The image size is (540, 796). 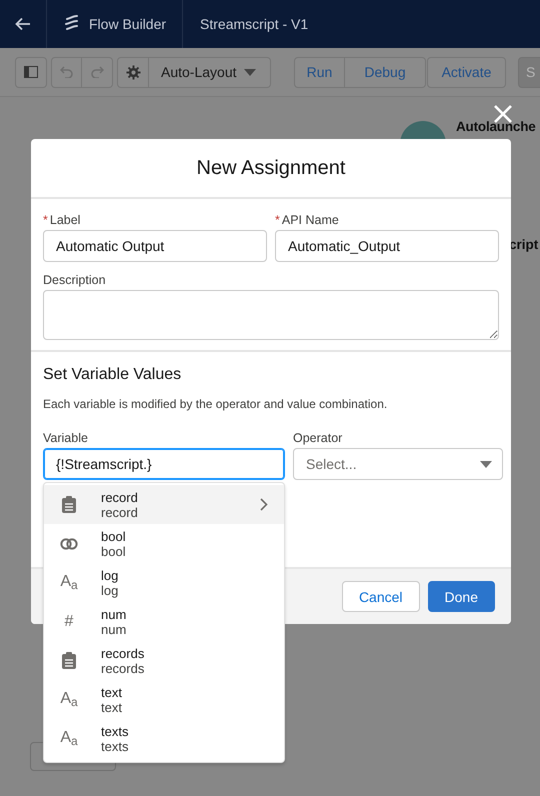 What do you see at coordinates (127, 24) in the screenshot?
I see `app-name: Flow Builder` at bounding box center [127, 24].